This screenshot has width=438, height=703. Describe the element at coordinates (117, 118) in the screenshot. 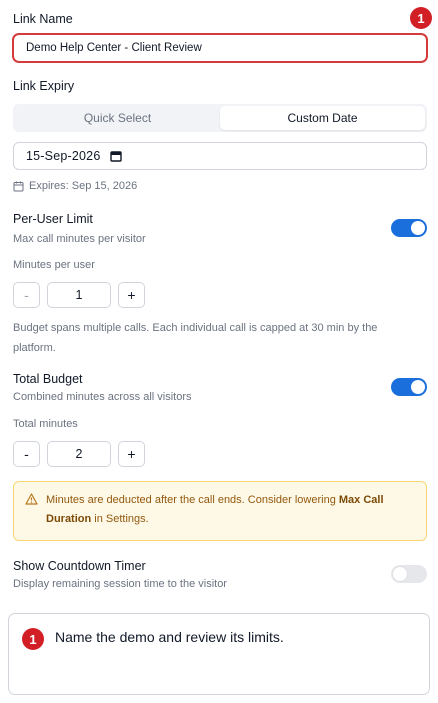

I see `tab-quick-select: Quick Select` at that location.